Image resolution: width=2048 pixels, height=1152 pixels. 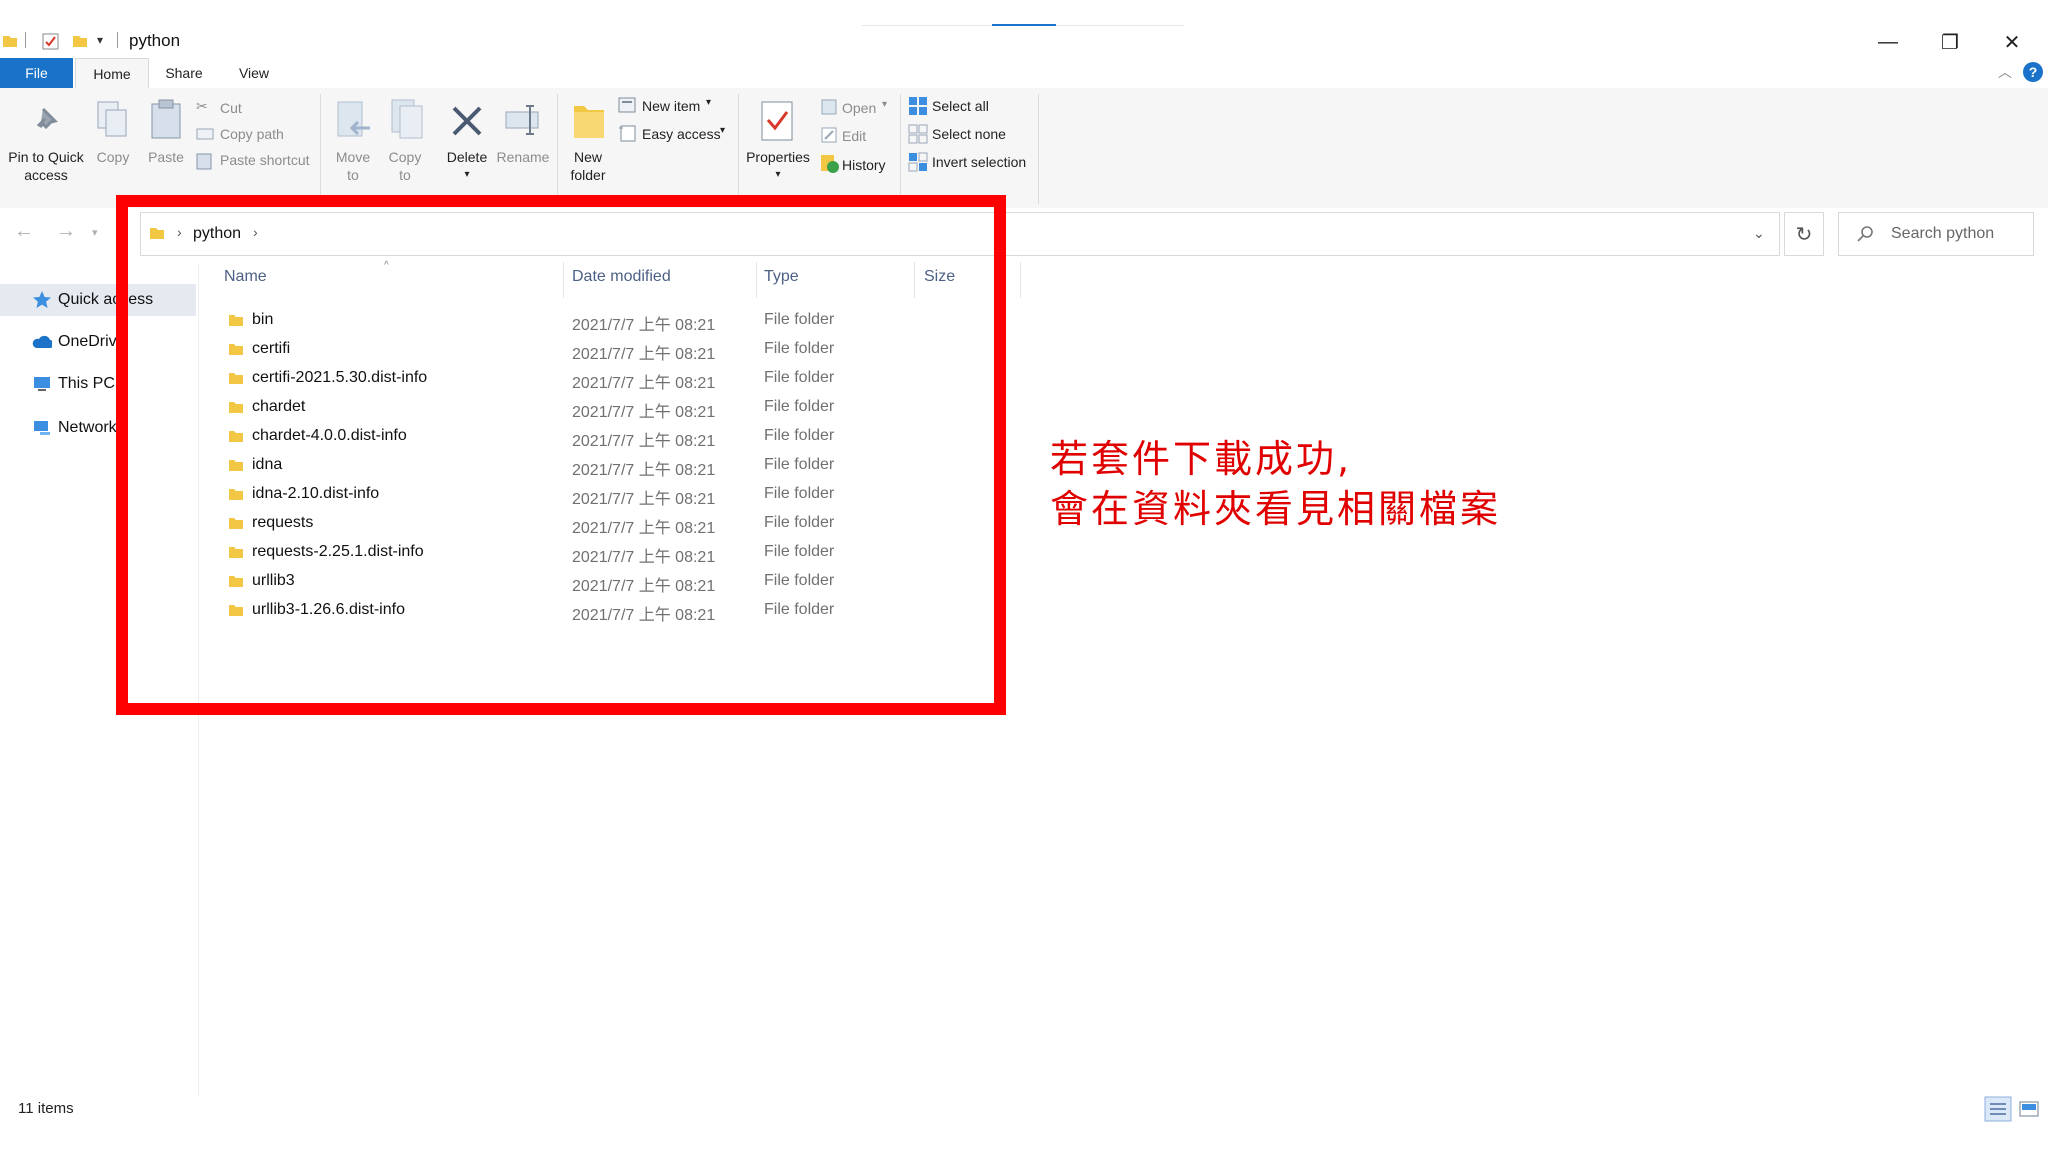 What do you see at coordinates (231, 108) in the screenshot?
I see `cut-label: Cut` at bounding box center [231, 108].